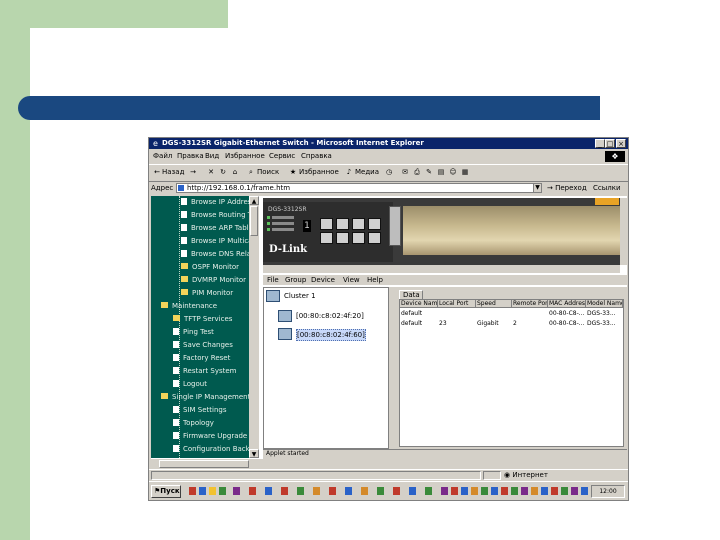 This screenshot has width=720, height=540. Describe the element at coordinates (375, 280) in the screenshot. I see `applet-menu-help: Help` at that location.